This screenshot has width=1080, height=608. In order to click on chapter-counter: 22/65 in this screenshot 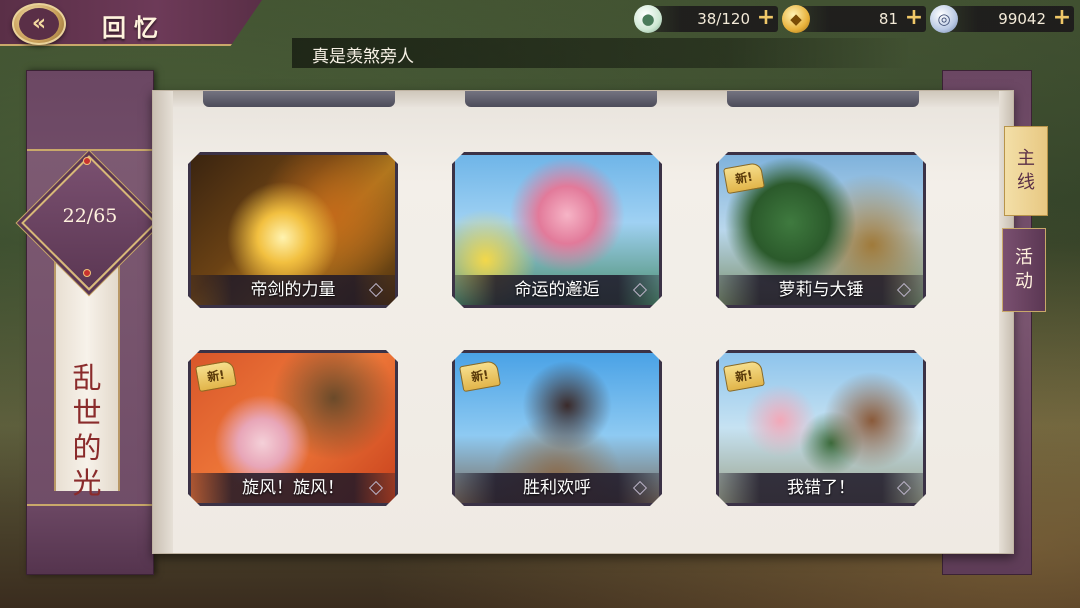, I will do `click(90, 216)`.